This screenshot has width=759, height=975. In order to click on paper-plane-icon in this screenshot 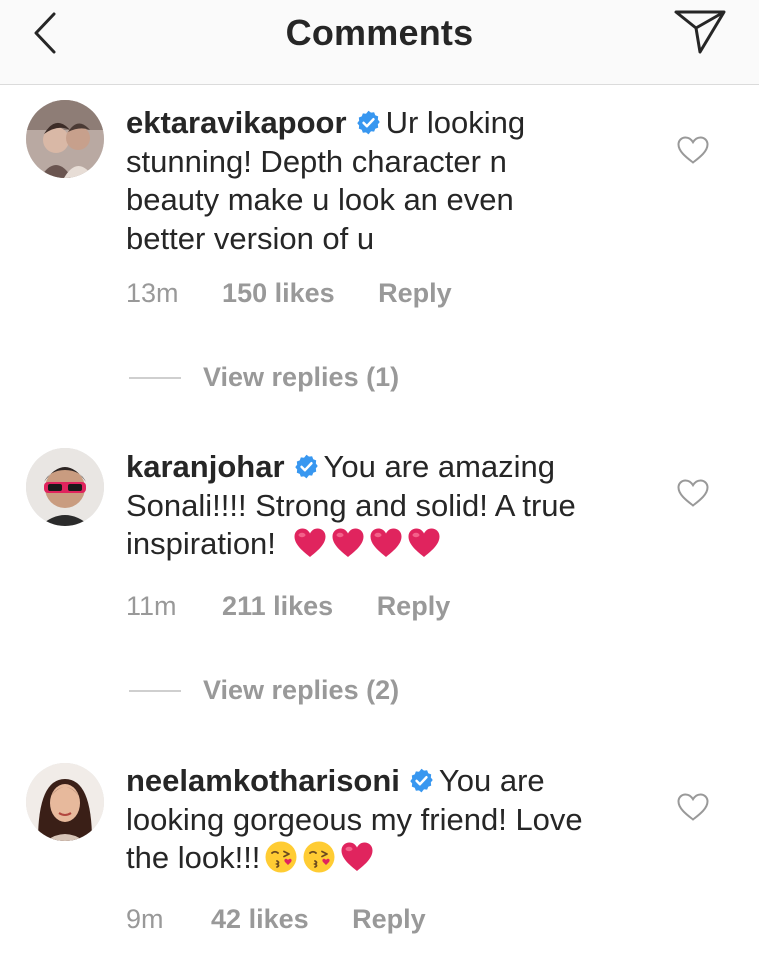, I will do `click(700, 32)`.